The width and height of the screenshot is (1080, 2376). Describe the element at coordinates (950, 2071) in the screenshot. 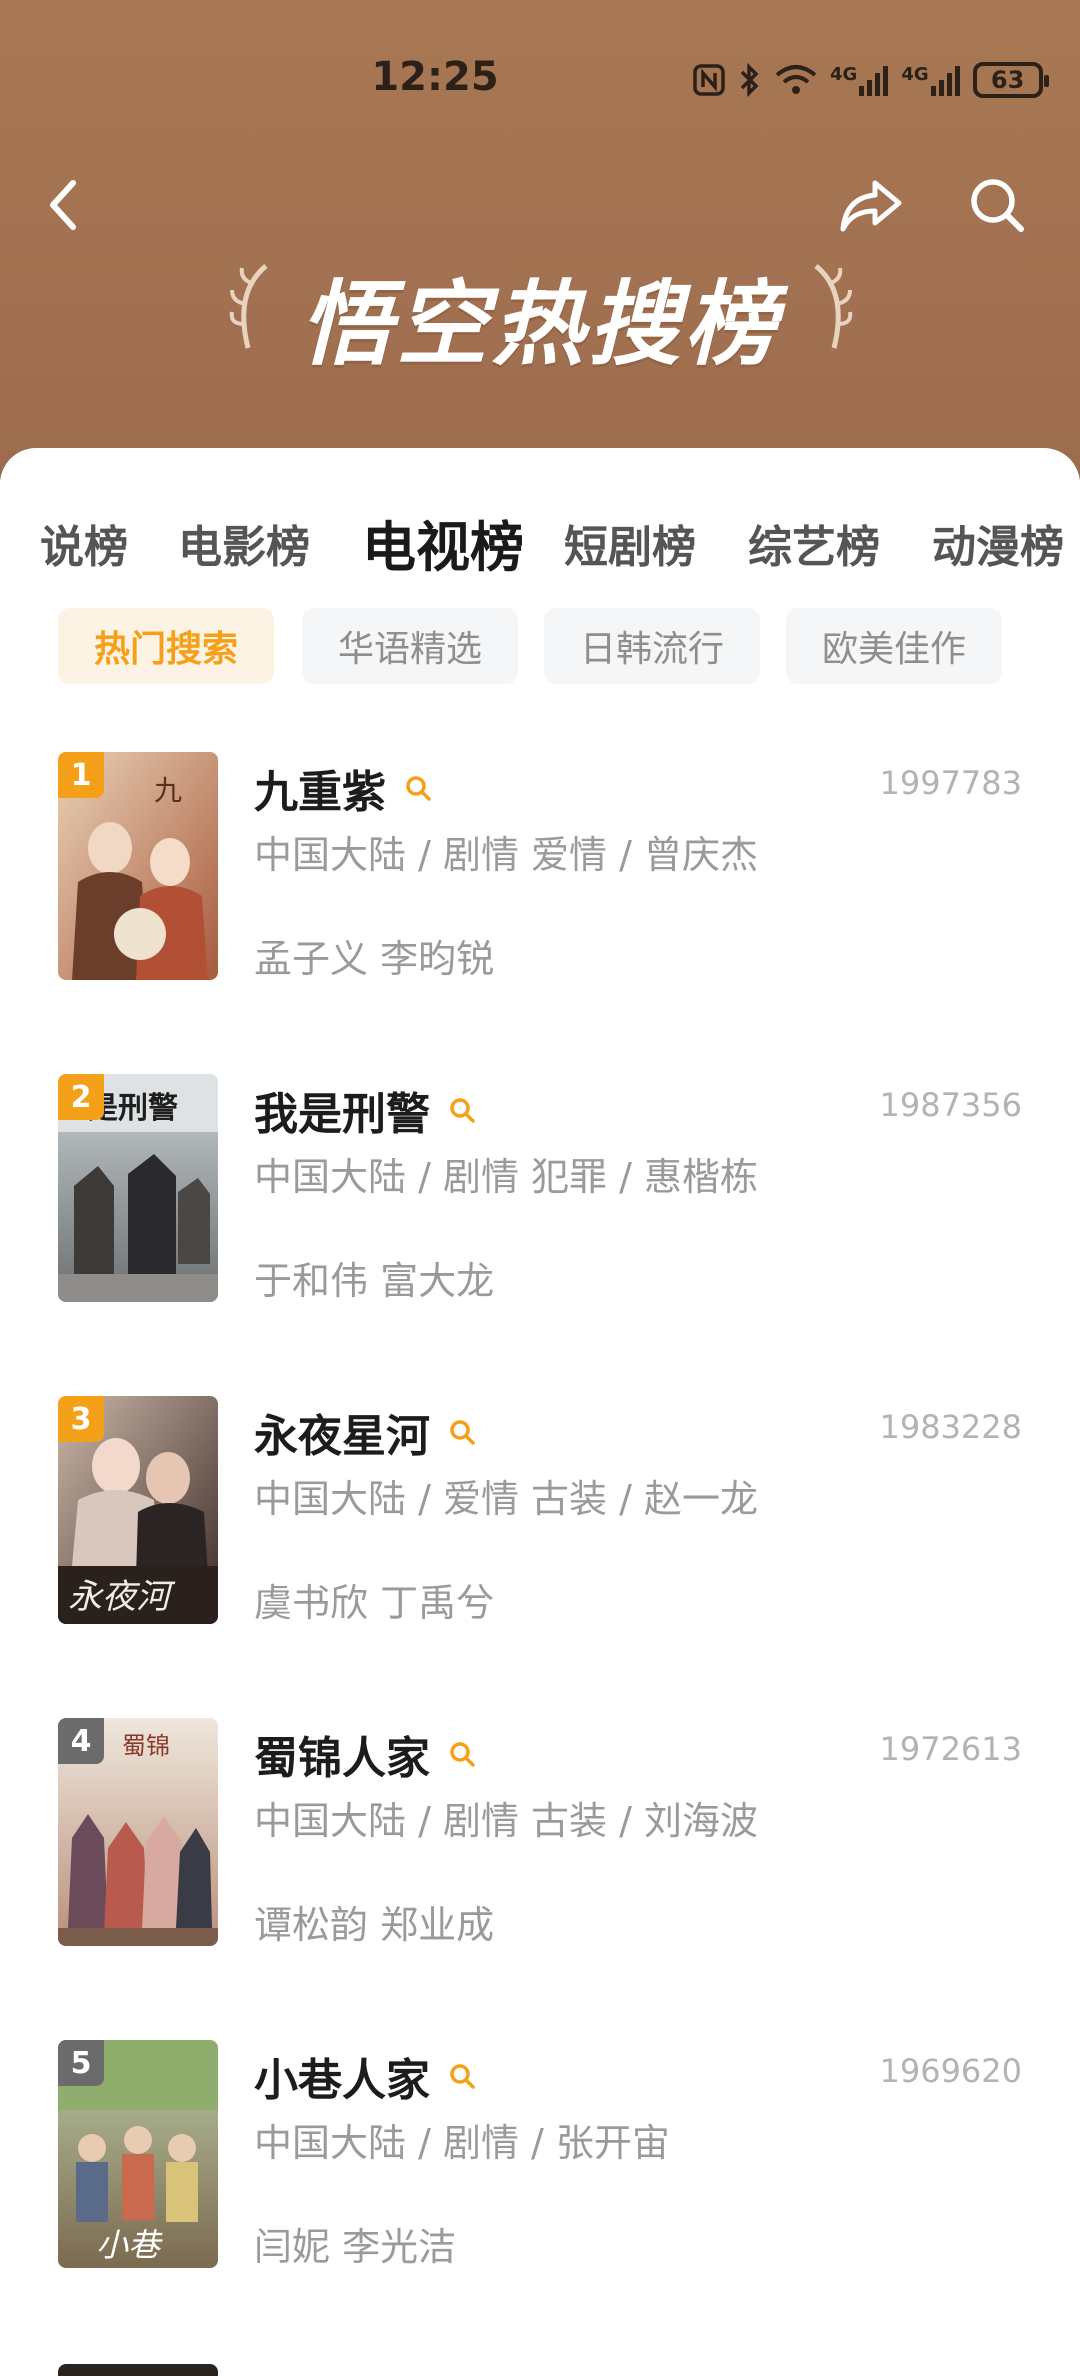

I see `item-score: 1969620` at that location.